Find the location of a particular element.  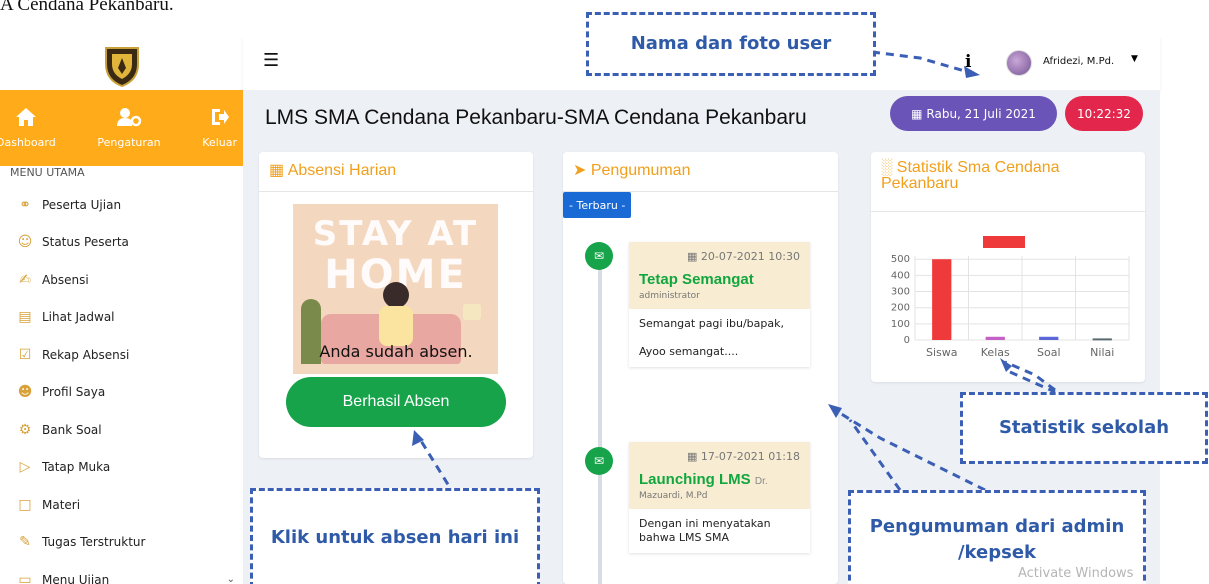

calendar-check-icon: ☑ is located at coordinates (25, 354).